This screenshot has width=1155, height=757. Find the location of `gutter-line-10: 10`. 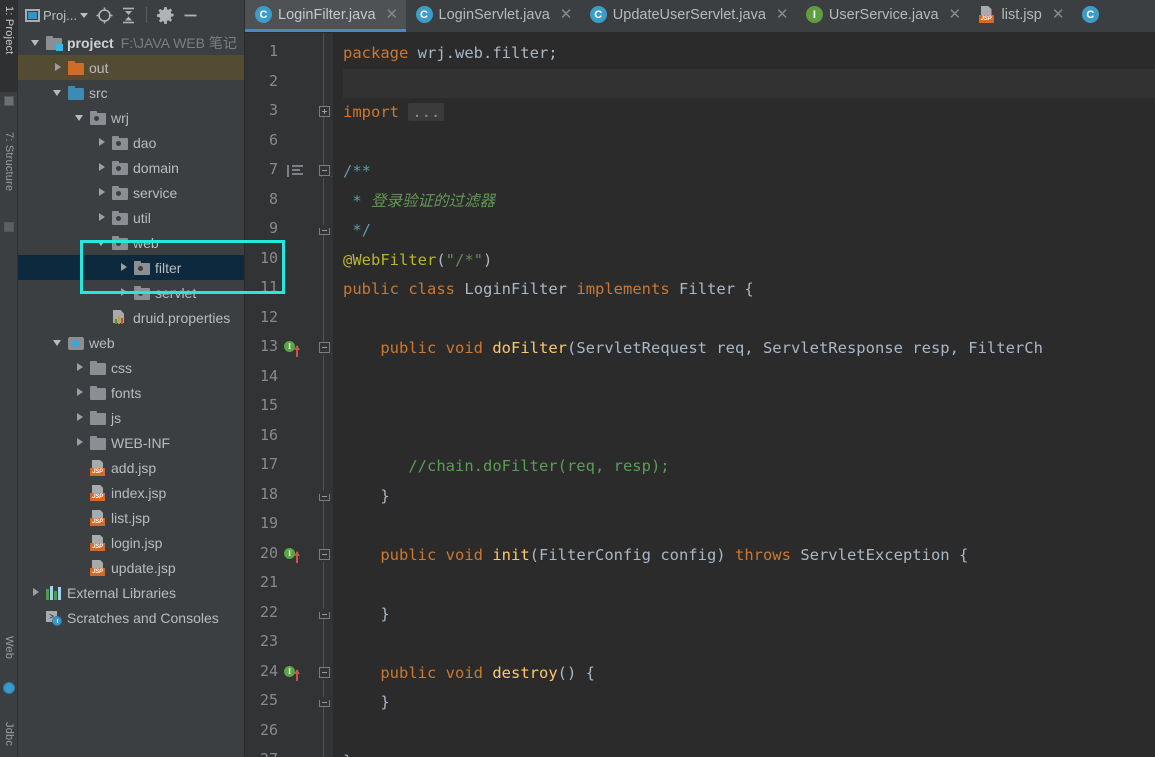

gutter-line-10: 10 is located at coordinates (289, 261).